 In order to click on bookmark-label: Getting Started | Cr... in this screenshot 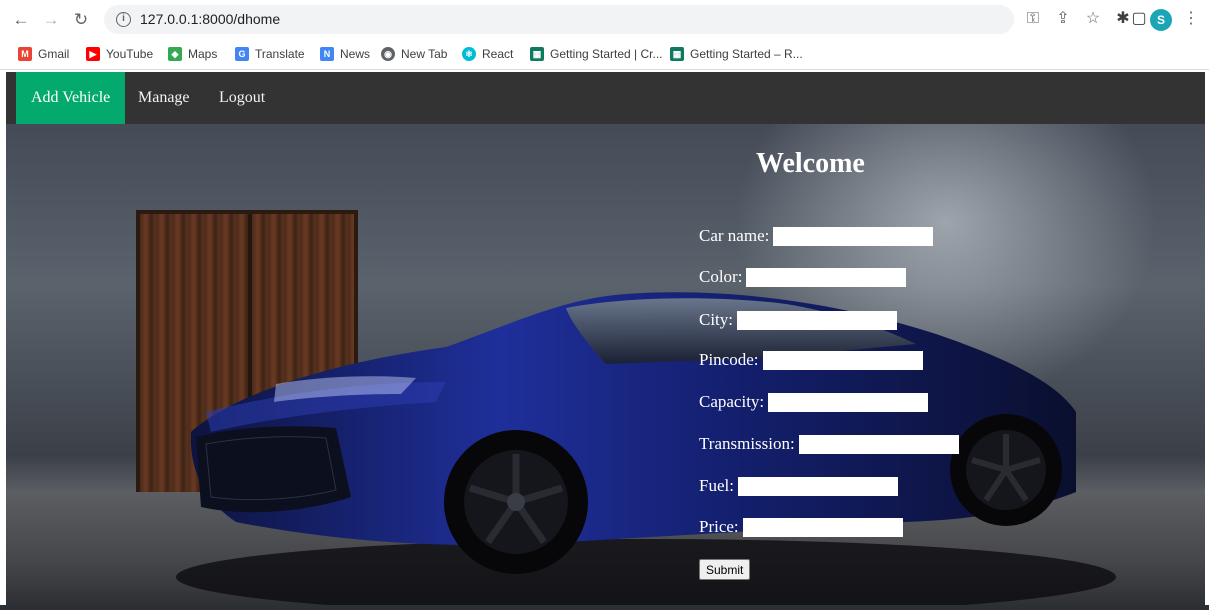, I will do `click(606, 54)`.